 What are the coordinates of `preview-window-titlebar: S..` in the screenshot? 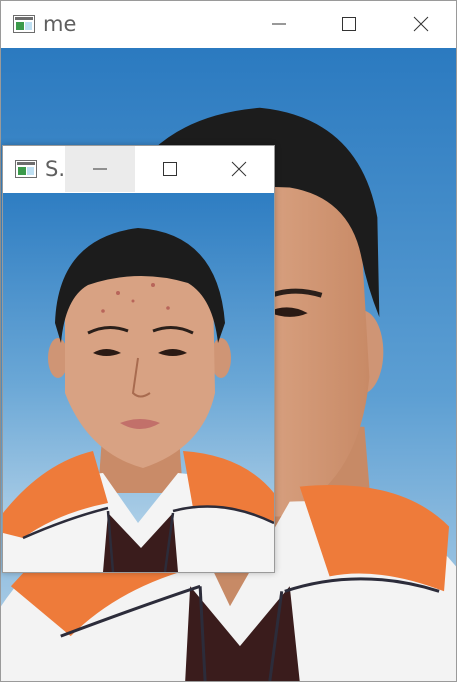 It's located at (138, 169).